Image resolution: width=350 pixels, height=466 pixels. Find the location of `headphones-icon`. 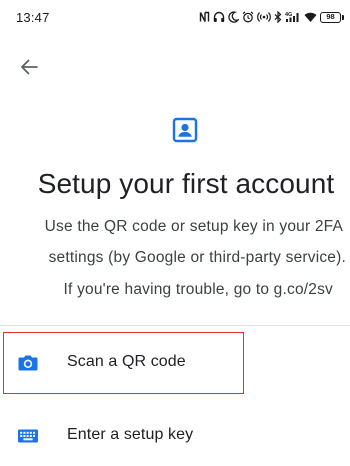

headphones-icon is located at coordinates (219, 16).